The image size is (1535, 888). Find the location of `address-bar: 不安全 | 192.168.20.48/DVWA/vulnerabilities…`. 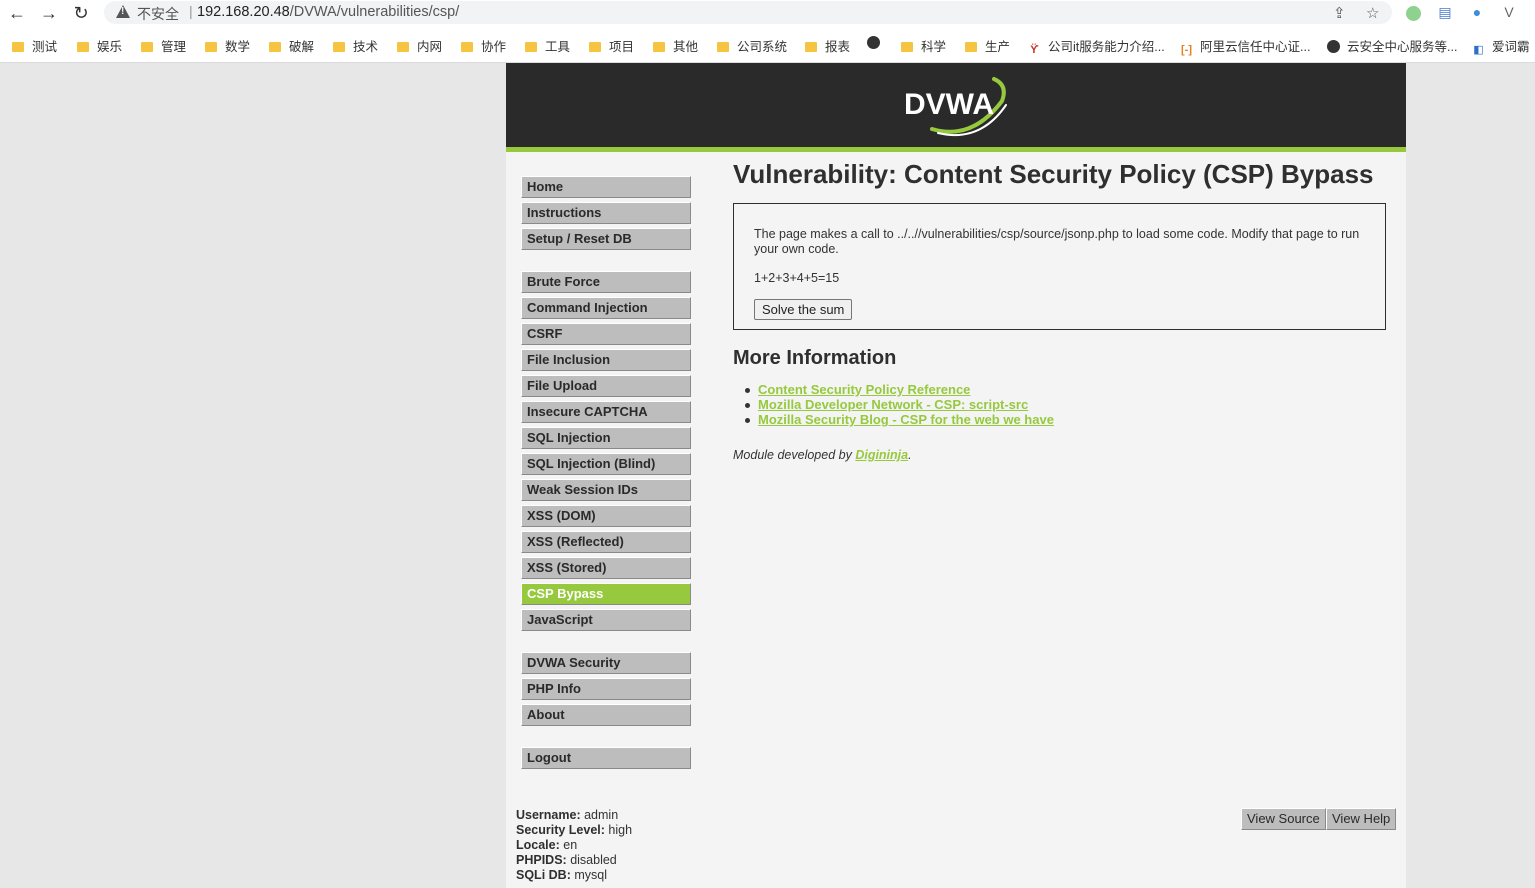

address-bar: 不安全 | 192.168.20.48/DVWA/vulnerabilities… is located at coordinates (748, 12).